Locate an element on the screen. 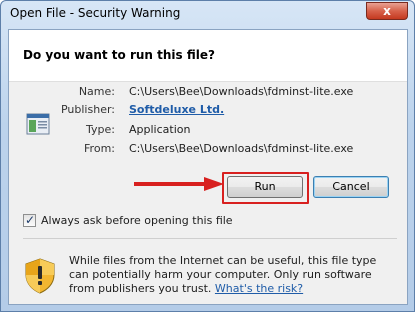  checkmark-icon: ✓ is located at coordinates (30, 220).